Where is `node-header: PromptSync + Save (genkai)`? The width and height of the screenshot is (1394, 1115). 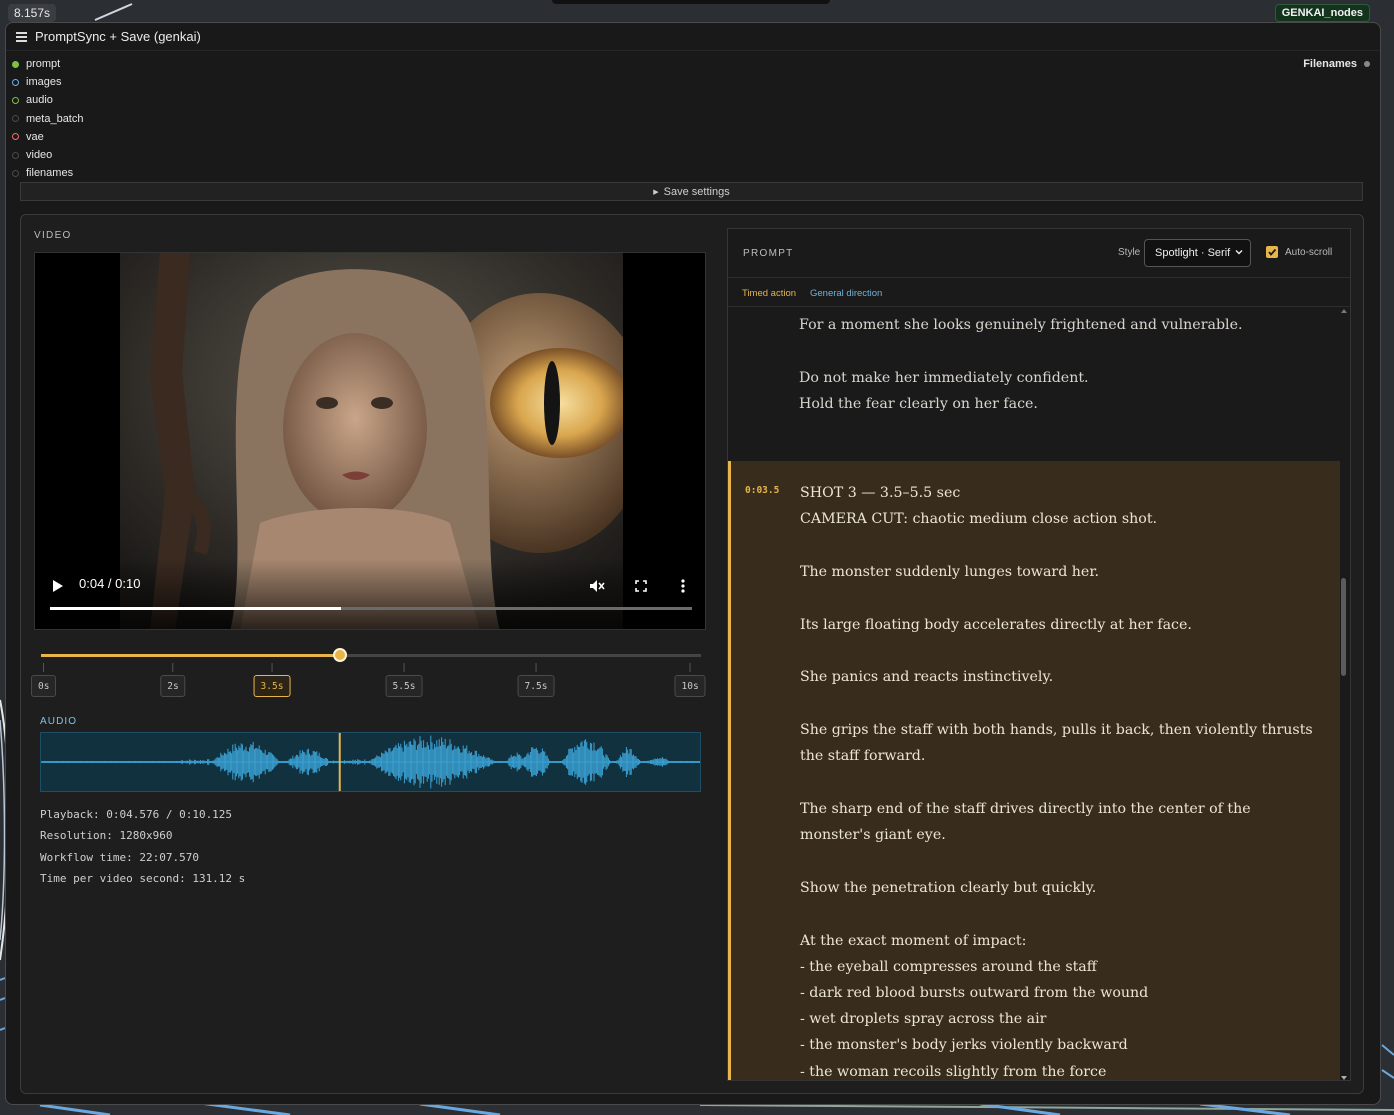 node-header: PromptSync + Save (genkai) is located at coordinates (693, 37).